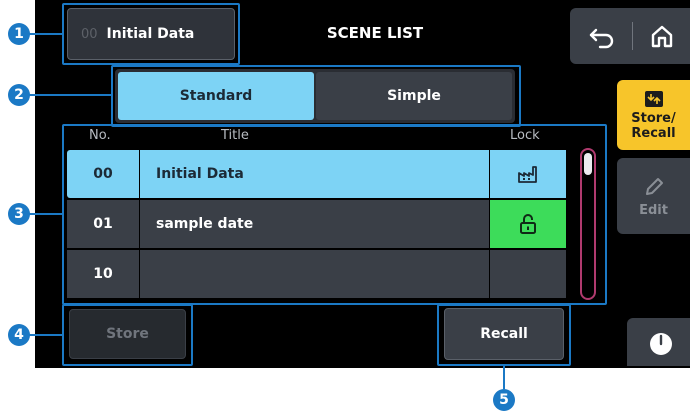 This screenshot has width=690, height=419. Describe the element at coordinates (653, 196) in the screenshot. I see `edit-button: Edit` at that location.